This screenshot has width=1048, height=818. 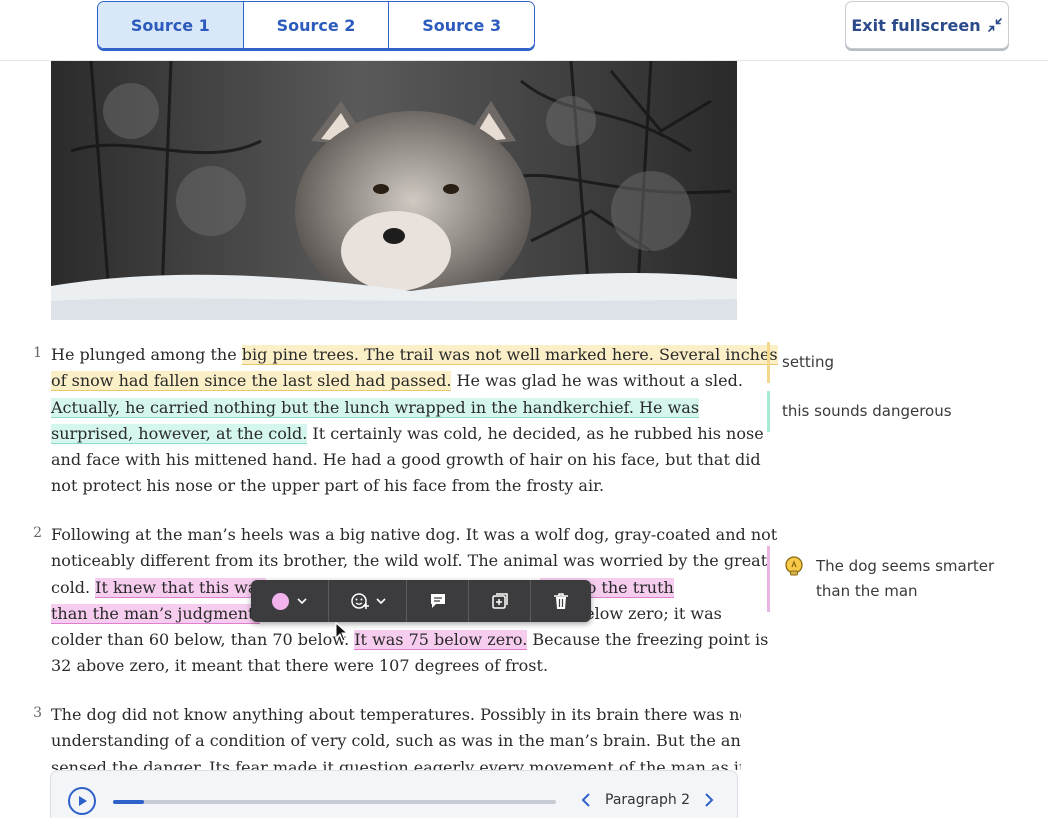 I want to click on note-text: setting, so click(x=808, y=362).